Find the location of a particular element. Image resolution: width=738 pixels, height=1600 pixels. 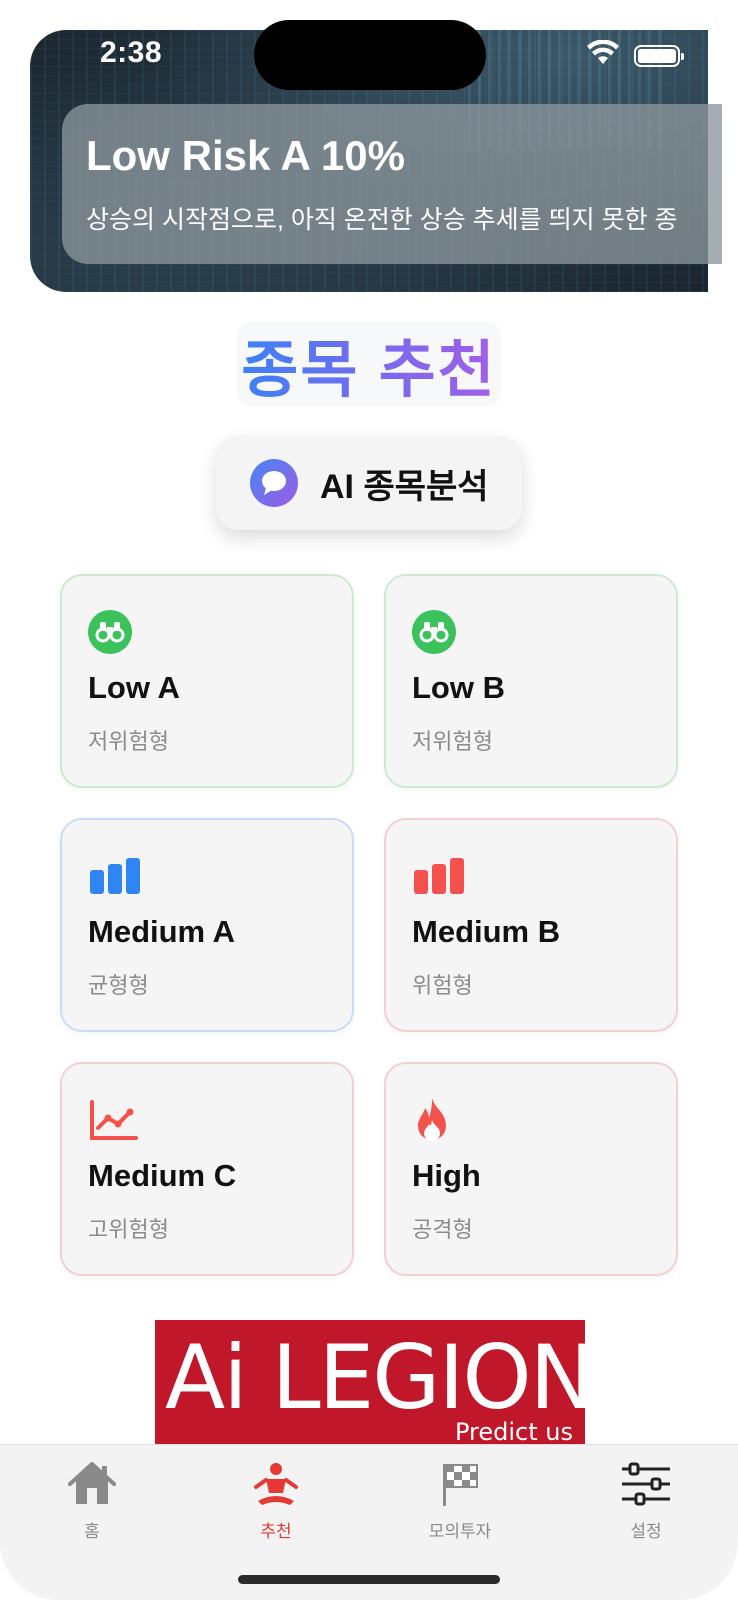

status-time: 2:38 is located at coordinates (131, 52).